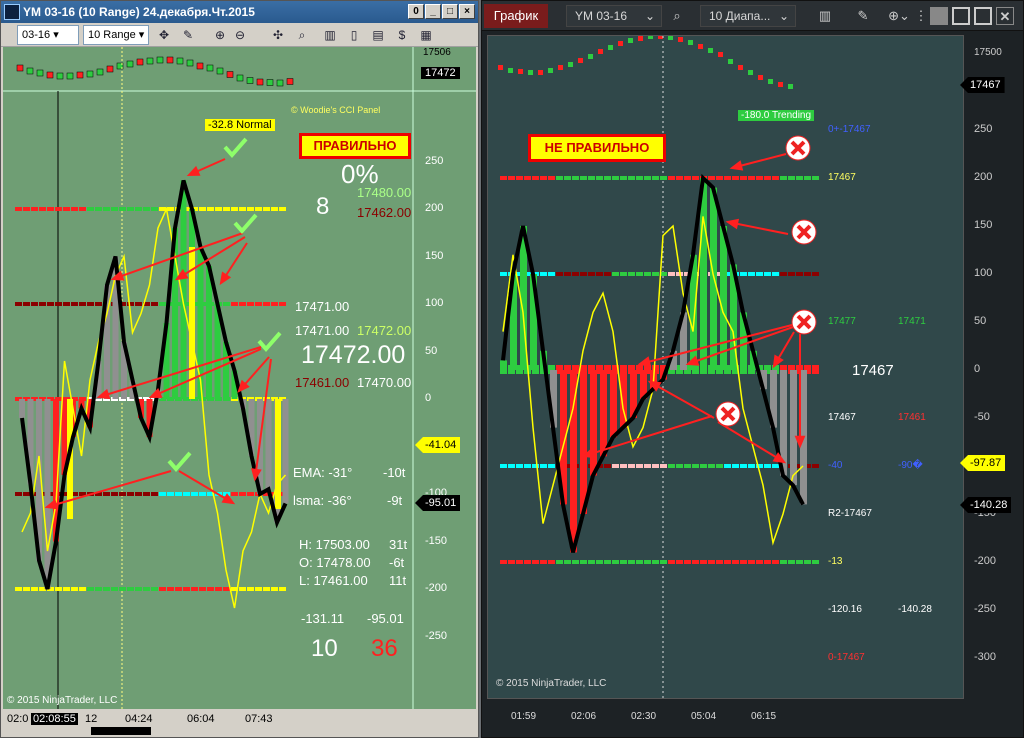 Image resolution: width=1024 pixels, height=738 pixels. I want to click on level-r2: 17467, so click(842, 177).